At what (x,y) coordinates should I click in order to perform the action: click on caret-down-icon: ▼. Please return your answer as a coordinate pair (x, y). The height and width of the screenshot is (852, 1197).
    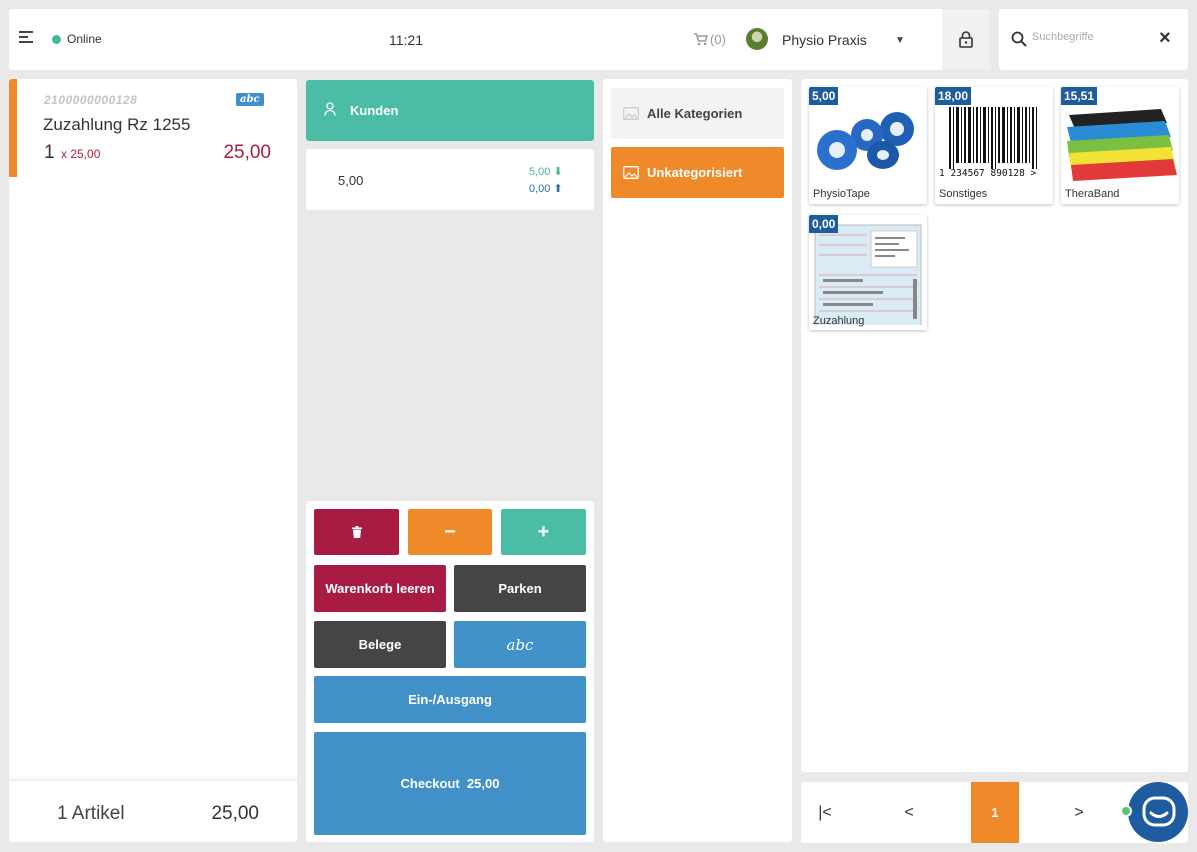
    Looking at the image, I should click on (900, 40).